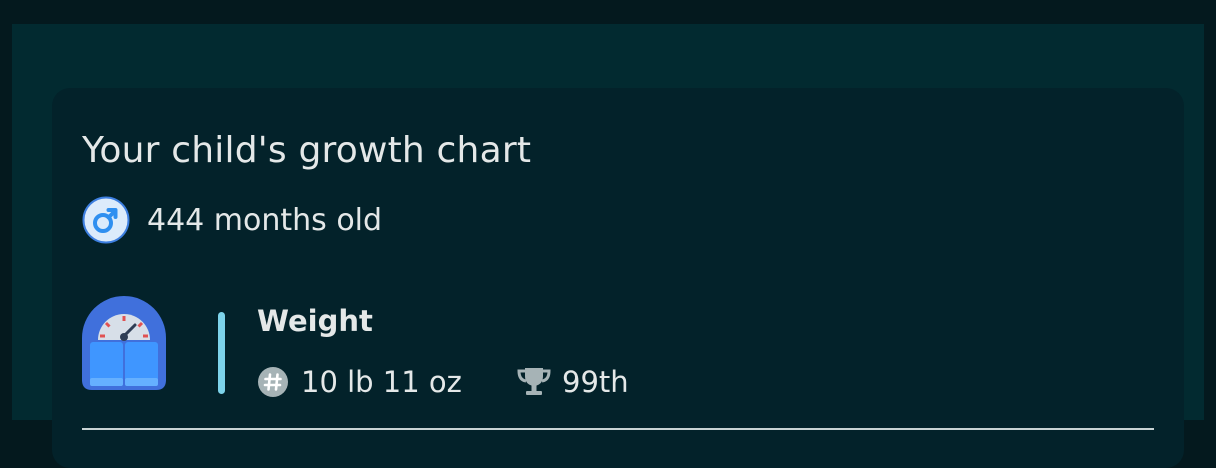 The image size is (1216, 468). I want to click on metric-value: 10 lb 11 oz, so click(381, 382).